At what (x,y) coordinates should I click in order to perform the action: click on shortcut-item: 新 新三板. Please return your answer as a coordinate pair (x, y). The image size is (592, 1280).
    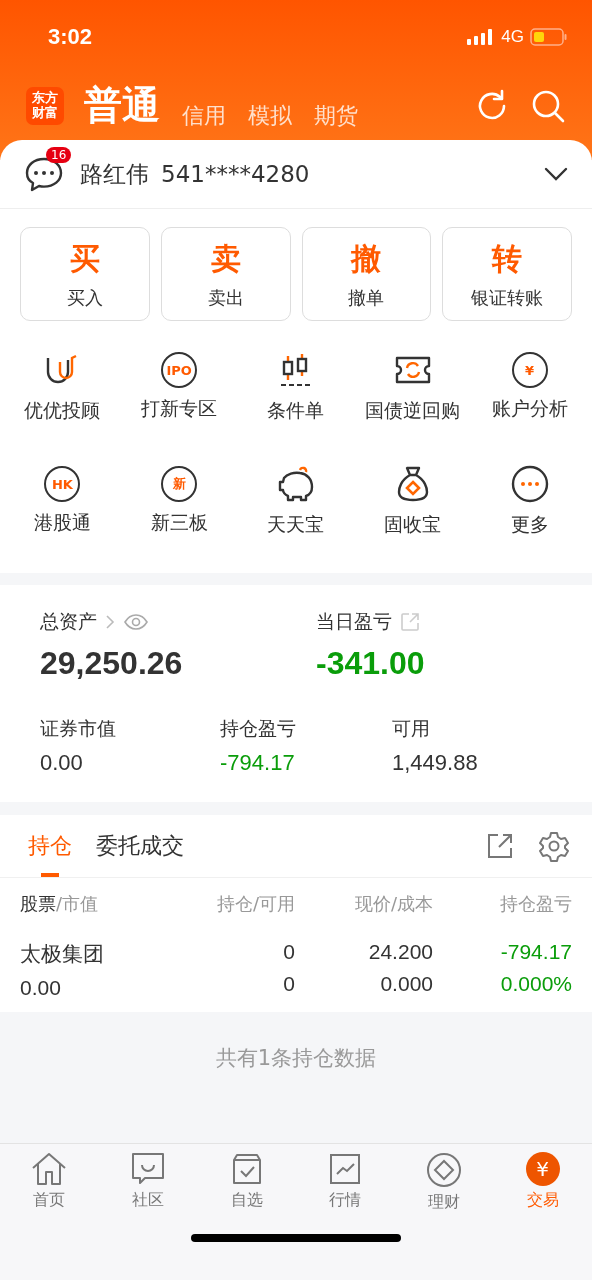
    Looking at the image, I should click on (179, 501).